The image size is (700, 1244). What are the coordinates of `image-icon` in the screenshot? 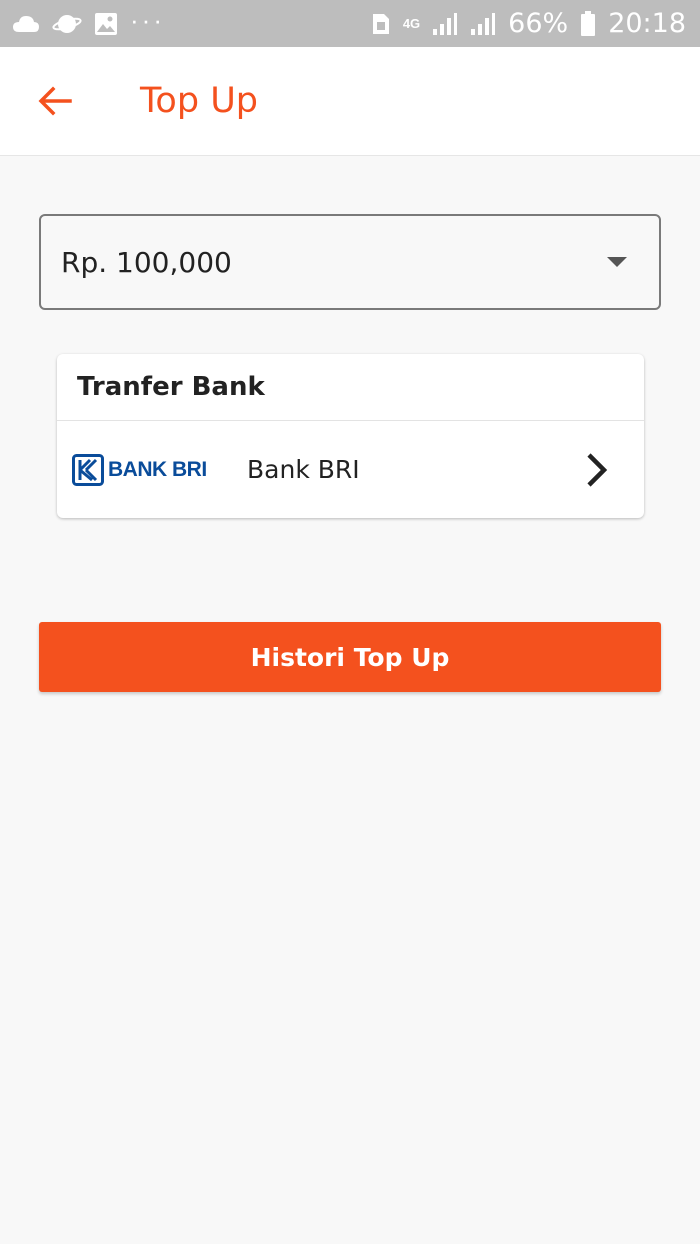 It's located at (106, 24).